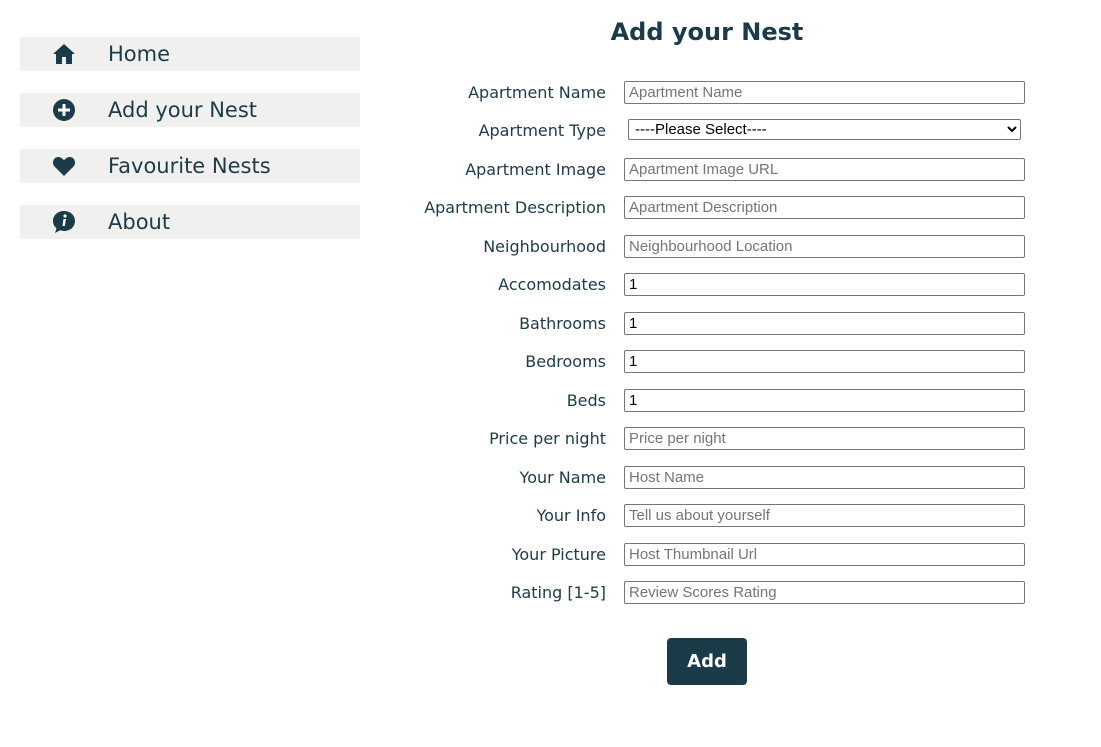 The width and height of the screenshot is (1101, 747). Describe the element at coordinates (64, 54) in the screenshot. I see `home-icon` at that location.